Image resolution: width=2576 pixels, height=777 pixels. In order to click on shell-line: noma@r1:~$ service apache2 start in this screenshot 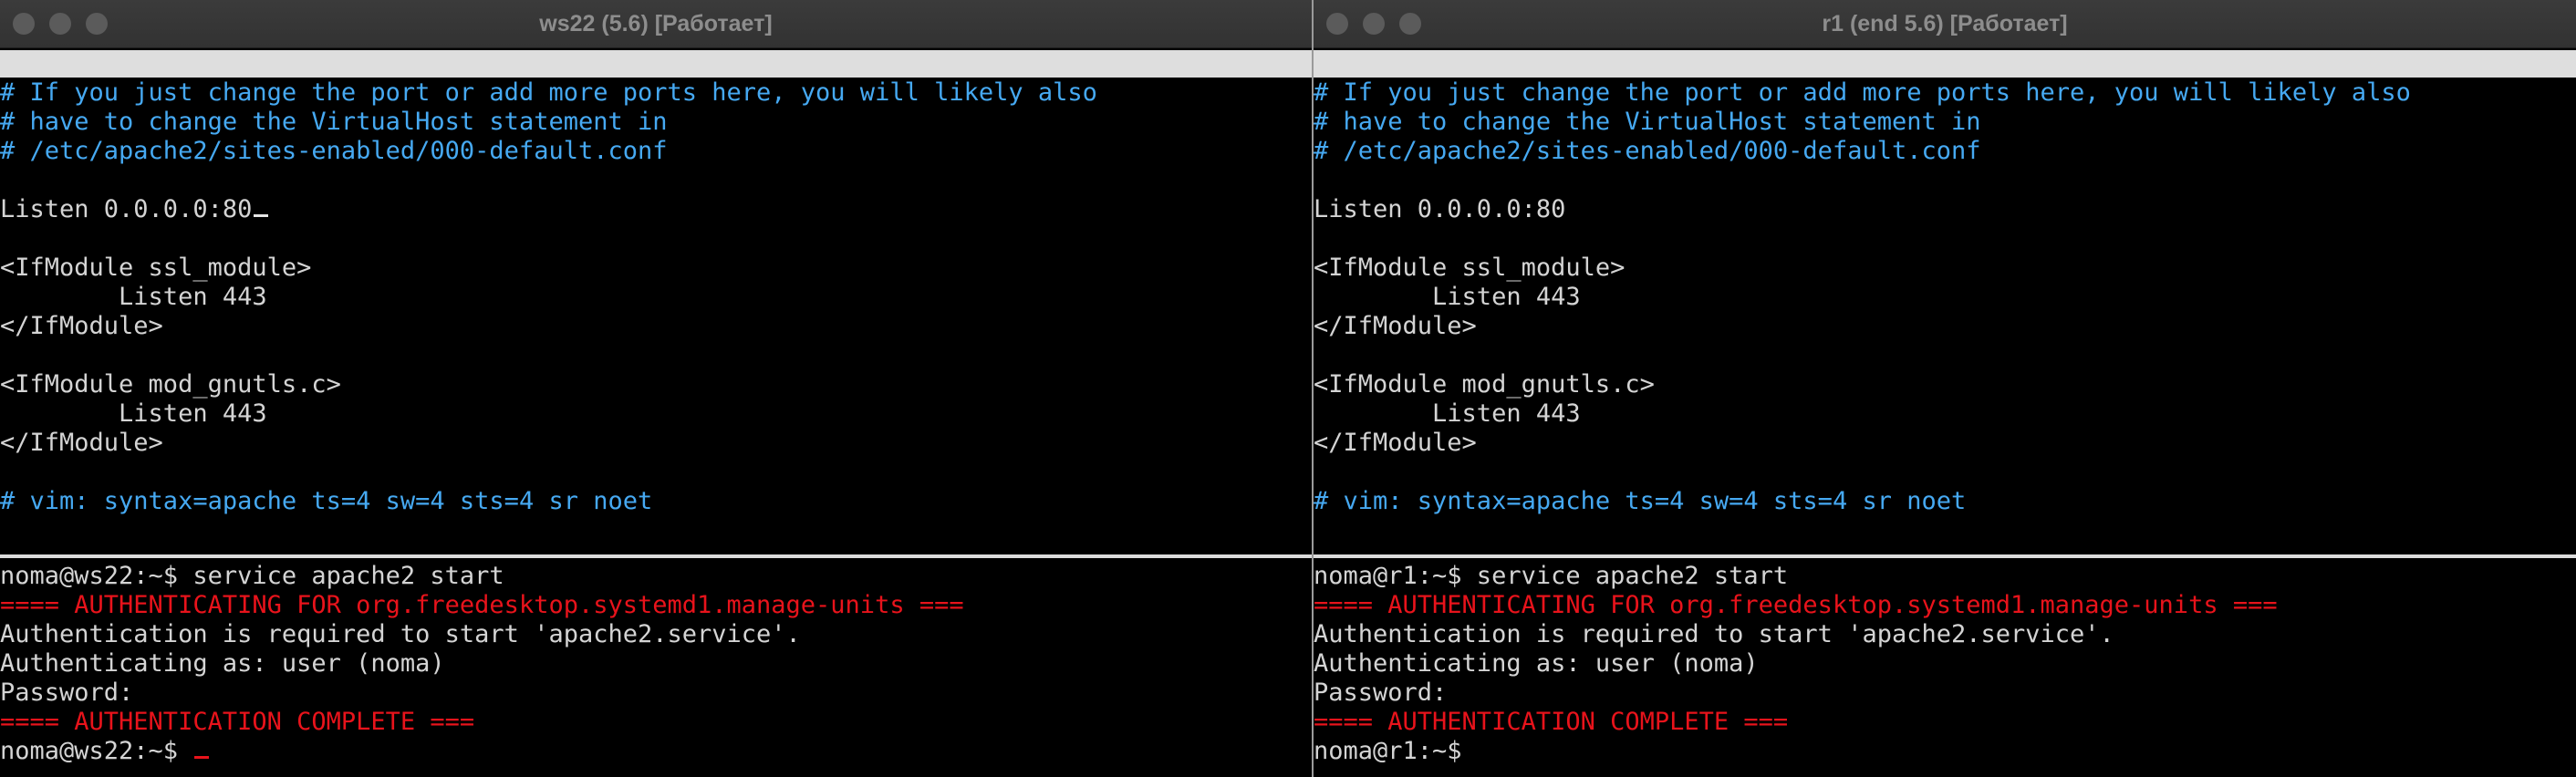, I will do `click(1552, 576)`.